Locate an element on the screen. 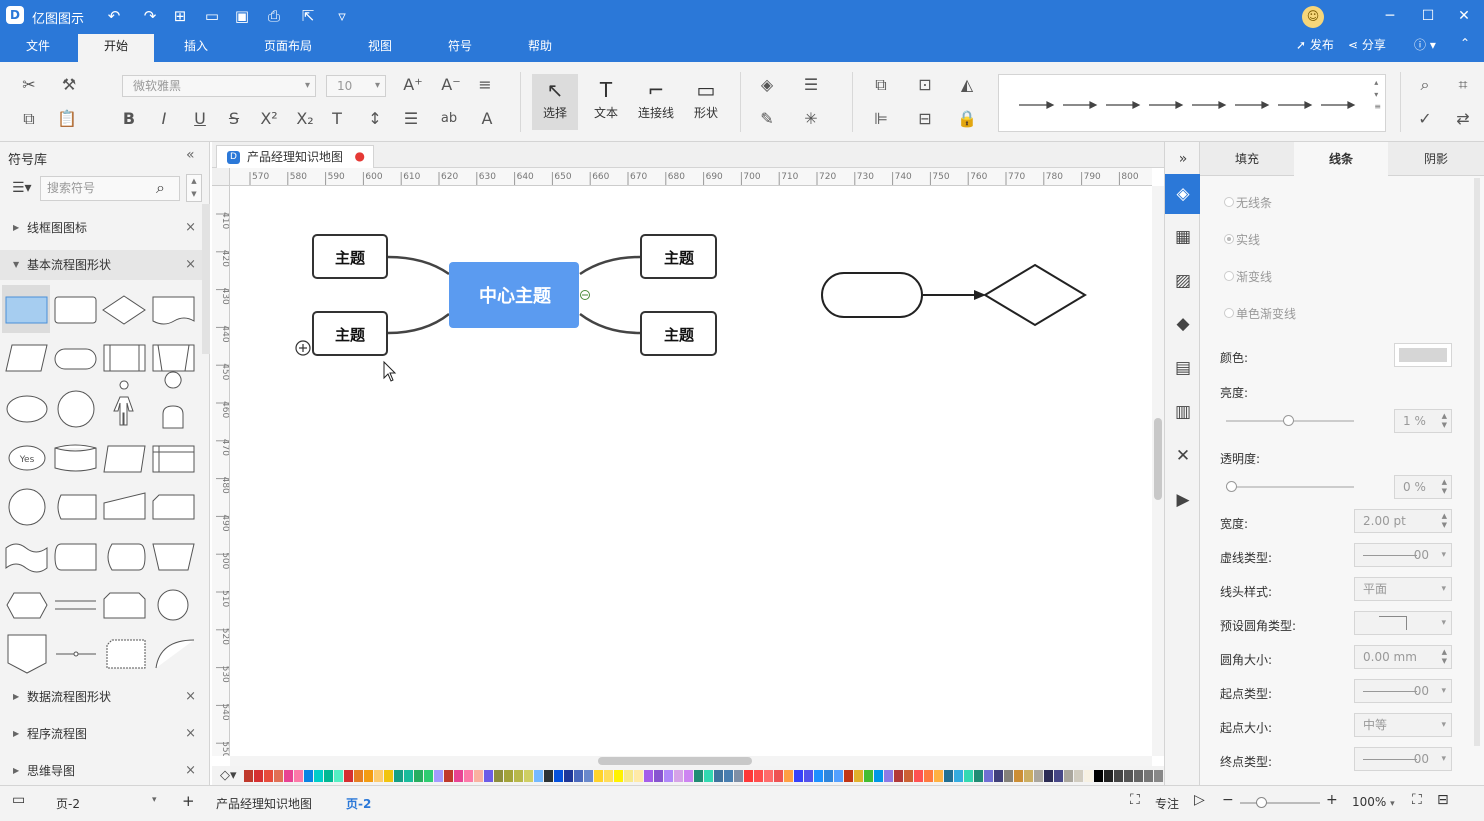 The width and height of the screenshot is (1484, 821). superscript-icon: X² is located at coordinates (269, 119).